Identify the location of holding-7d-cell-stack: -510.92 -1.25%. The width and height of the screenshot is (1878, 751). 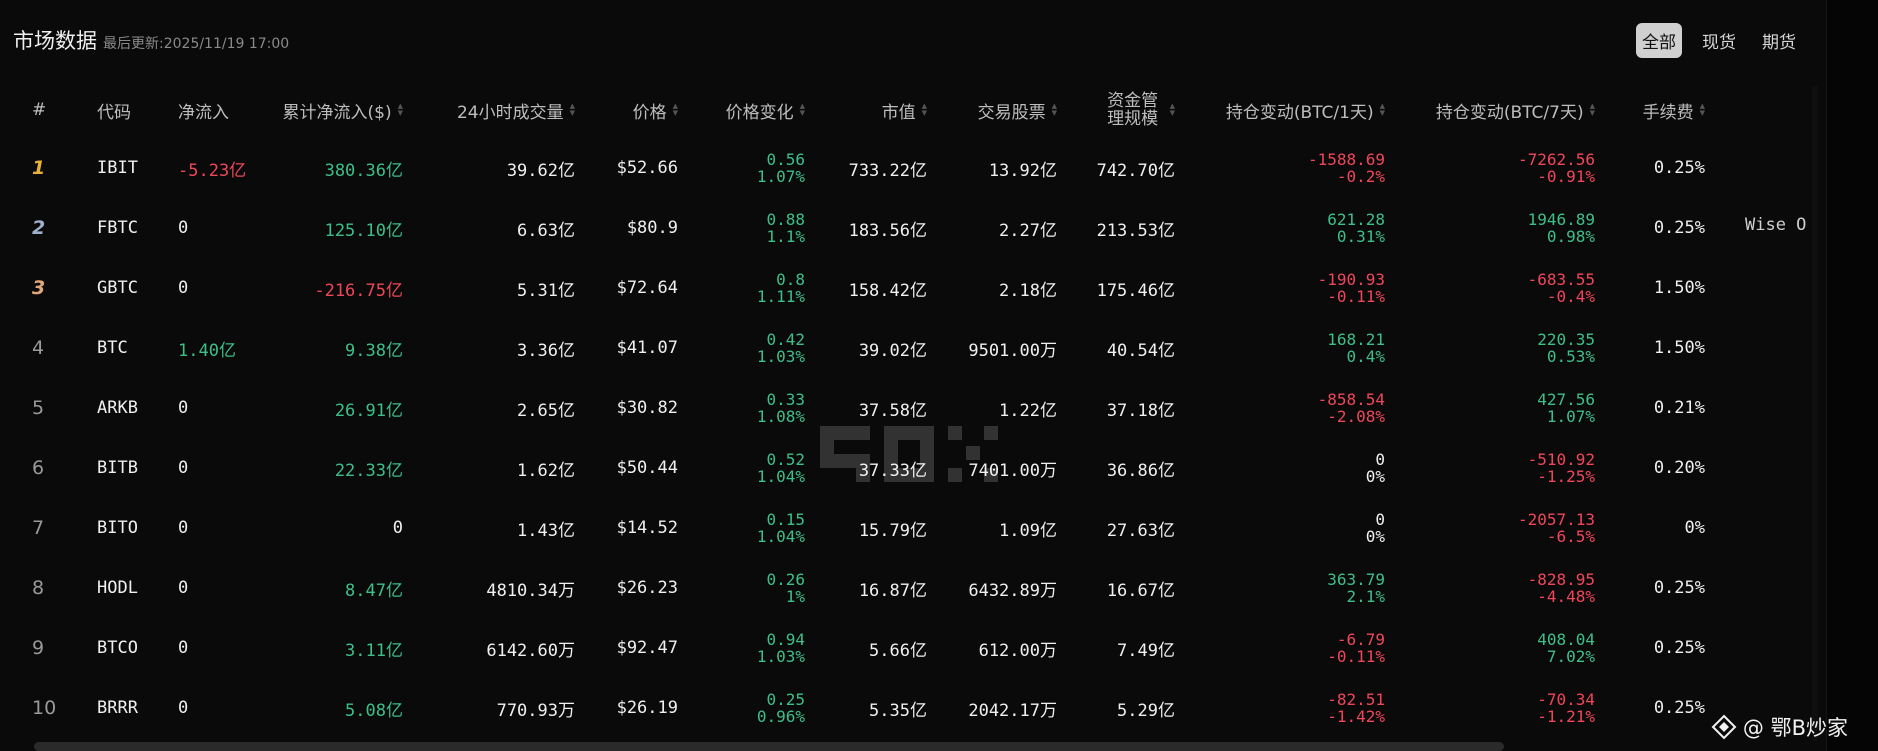
(1561, 468).